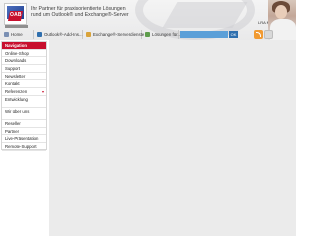 This screenshot has height=246, width=320. What do you see at coordinates (24, 69) in the screenshot?
I see `sidebar-item-support: Support` at bounding box center [24, 69].